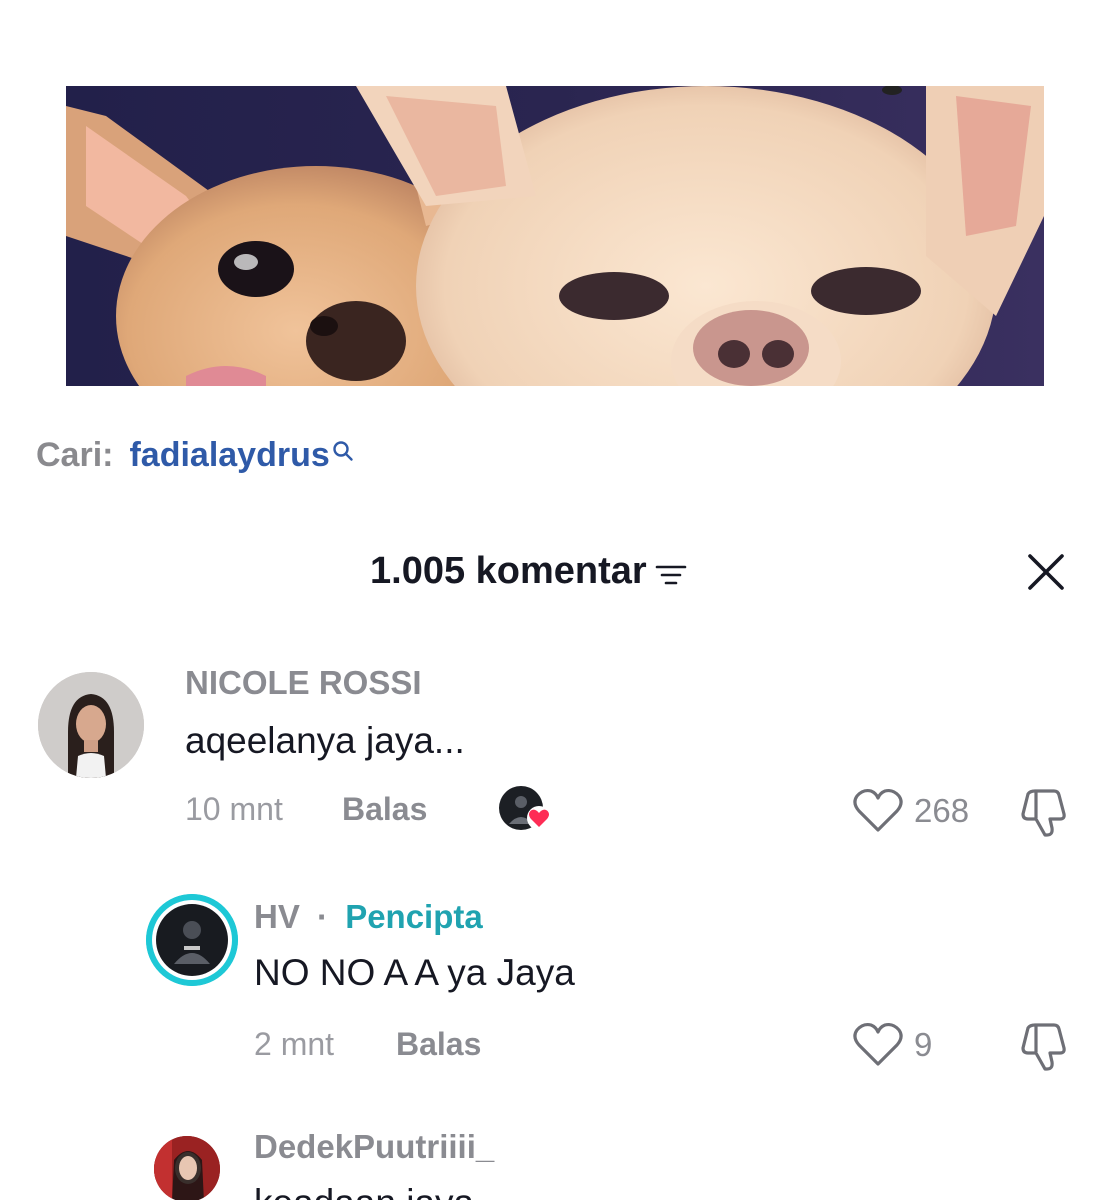 The height and width of the screenshot is (1200, 1110). What do you see at coordinates (75, 455) in the screenshot?
I see `search-prefix-label: Cari:` at bounding box center [75, 455].